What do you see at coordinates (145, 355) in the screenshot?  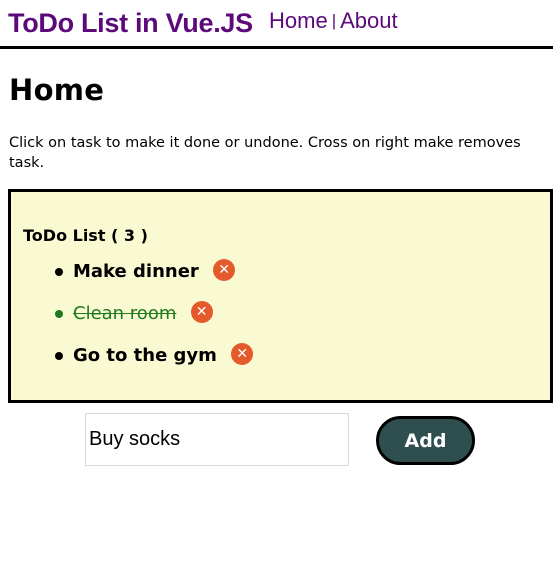 I see `todo-item-text: Go to the gym` at bounding box center [145, 355].